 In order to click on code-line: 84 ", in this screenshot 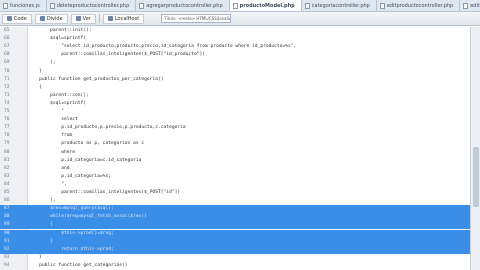, I will do `click(235, 185)`.